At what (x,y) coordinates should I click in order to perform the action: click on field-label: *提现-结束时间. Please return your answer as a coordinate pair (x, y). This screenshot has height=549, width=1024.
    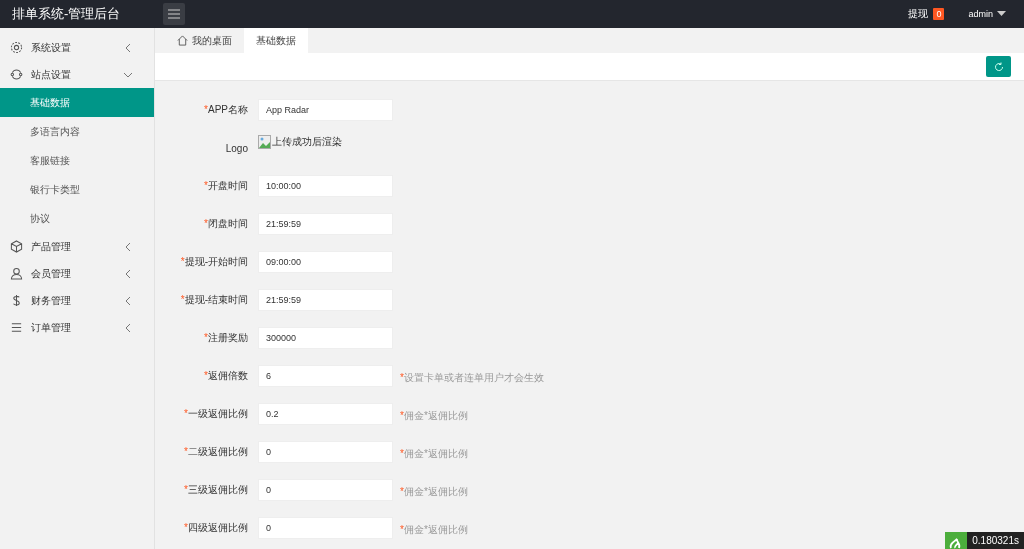
    Looking at the image, I should click on (214, 300).